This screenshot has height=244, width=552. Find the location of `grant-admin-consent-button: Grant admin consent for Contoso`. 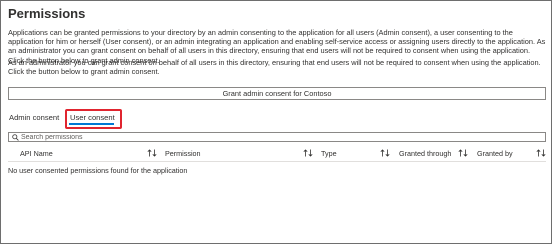

grant-admin-consent-button: Grant admin consent for Contoso is located at coordinates (277, 93).